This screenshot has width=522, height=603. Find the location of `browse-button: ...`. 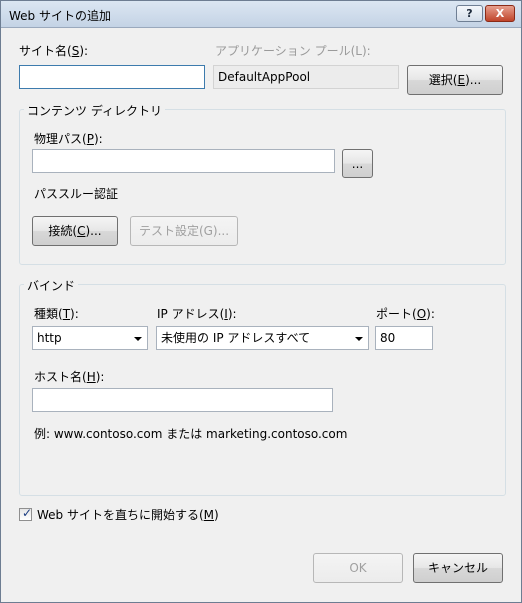

browse-button: ... is located at coordinates (357, 163).